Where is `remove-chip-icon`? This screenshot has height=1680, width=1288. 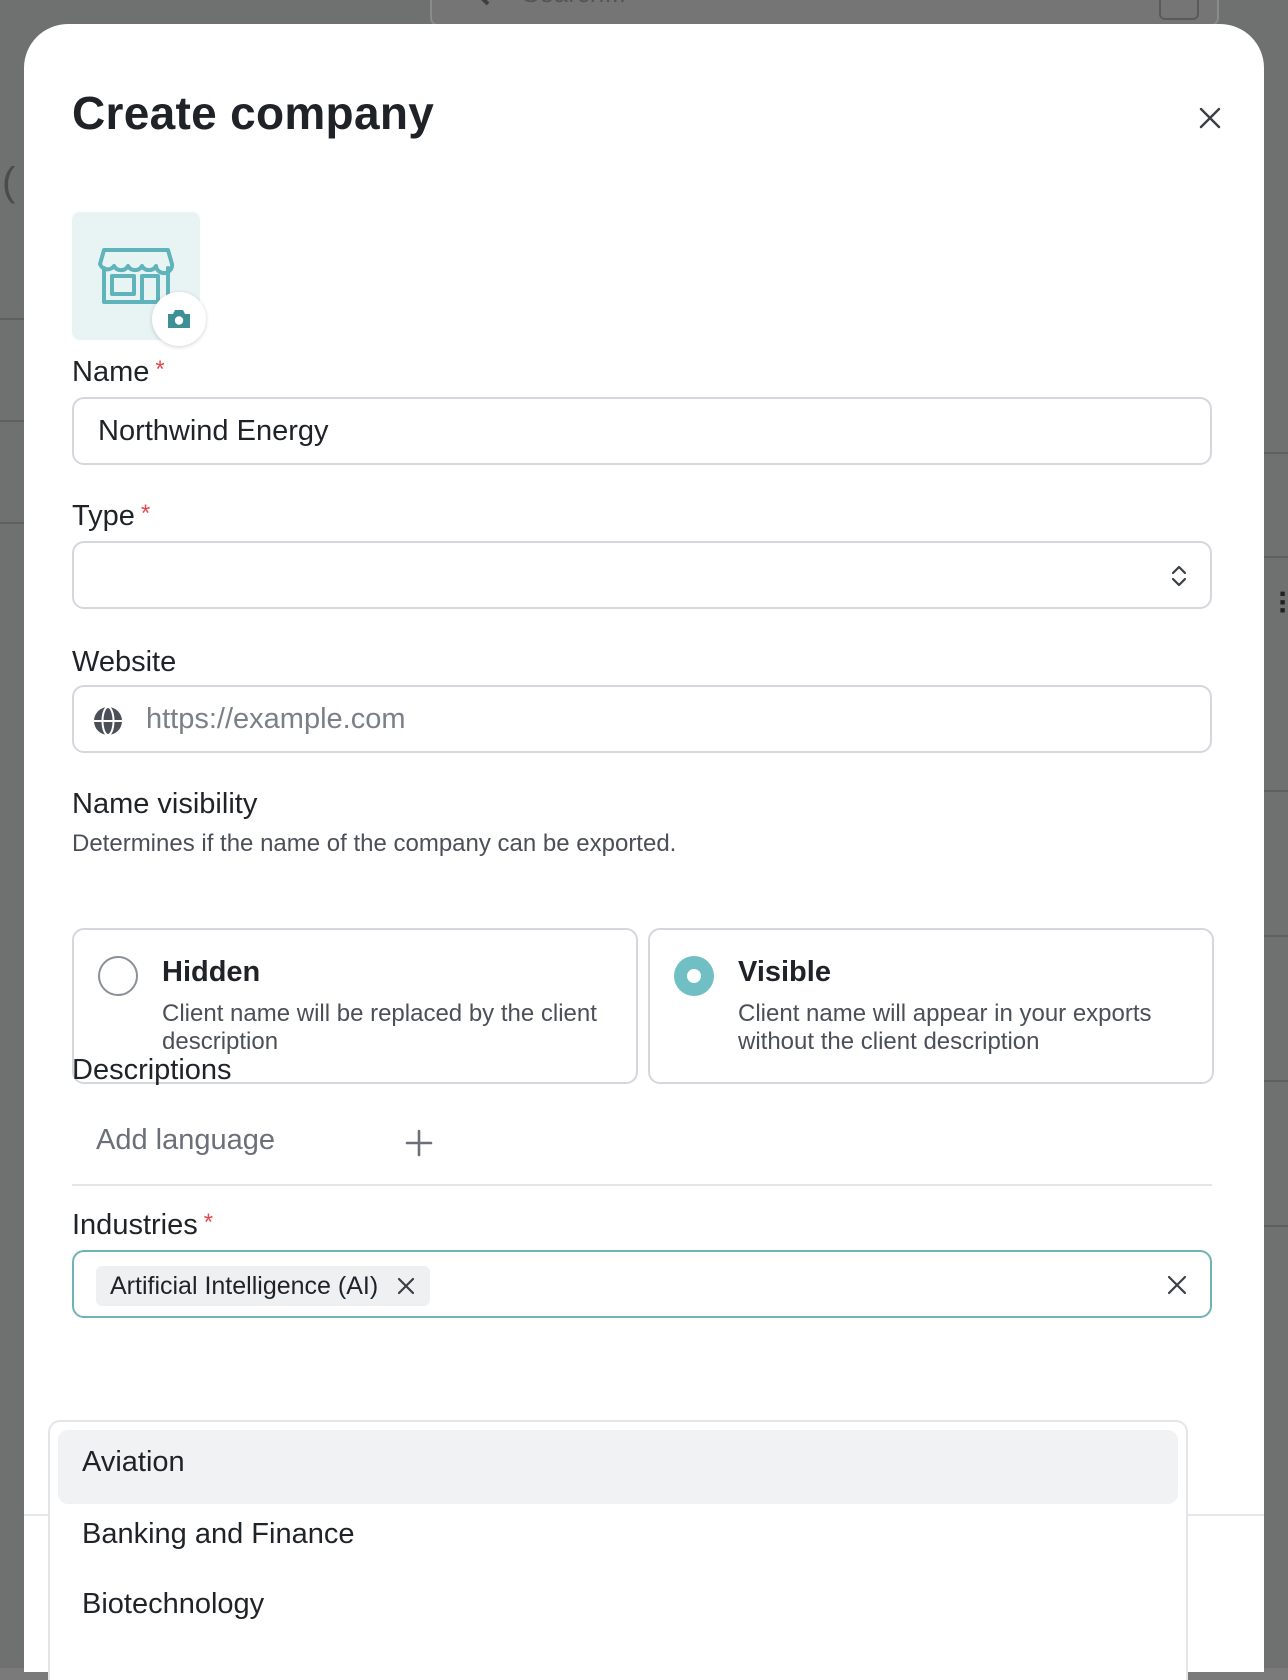
remove-chip-icon is located at coordinates (406, 1286).